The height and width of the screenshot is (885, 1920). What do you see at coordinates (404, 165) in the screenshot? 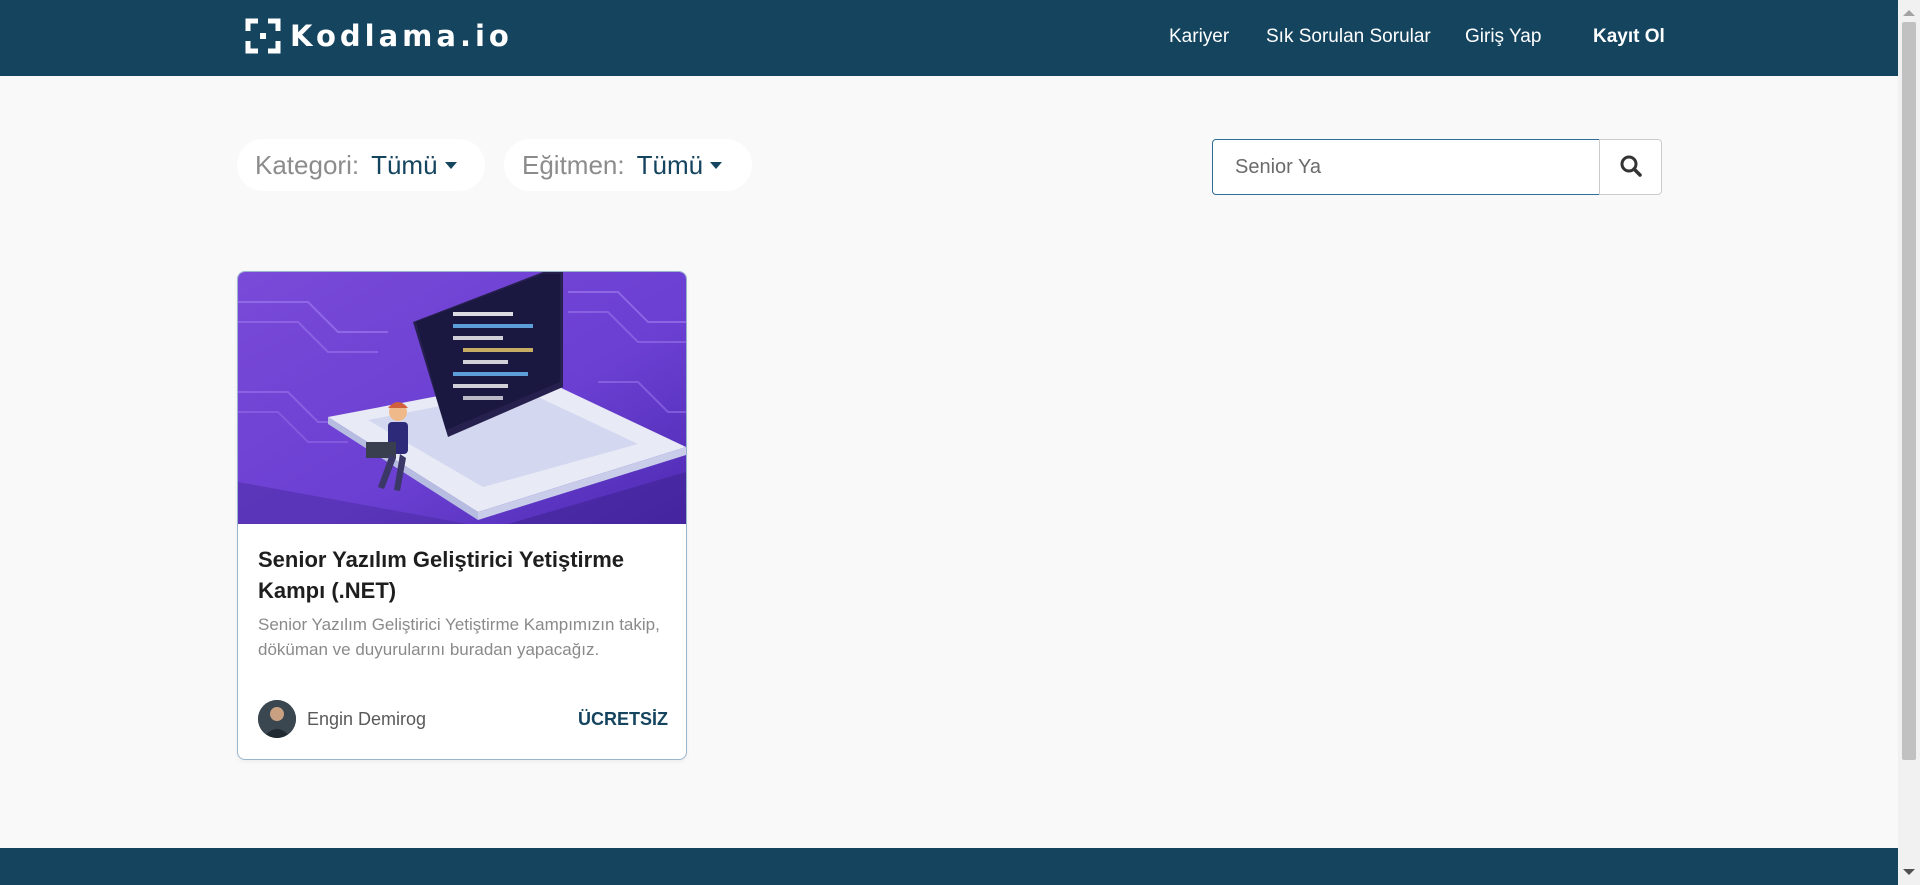
I see `category-filter-value: Tümü` at bounding box center [404, 165].